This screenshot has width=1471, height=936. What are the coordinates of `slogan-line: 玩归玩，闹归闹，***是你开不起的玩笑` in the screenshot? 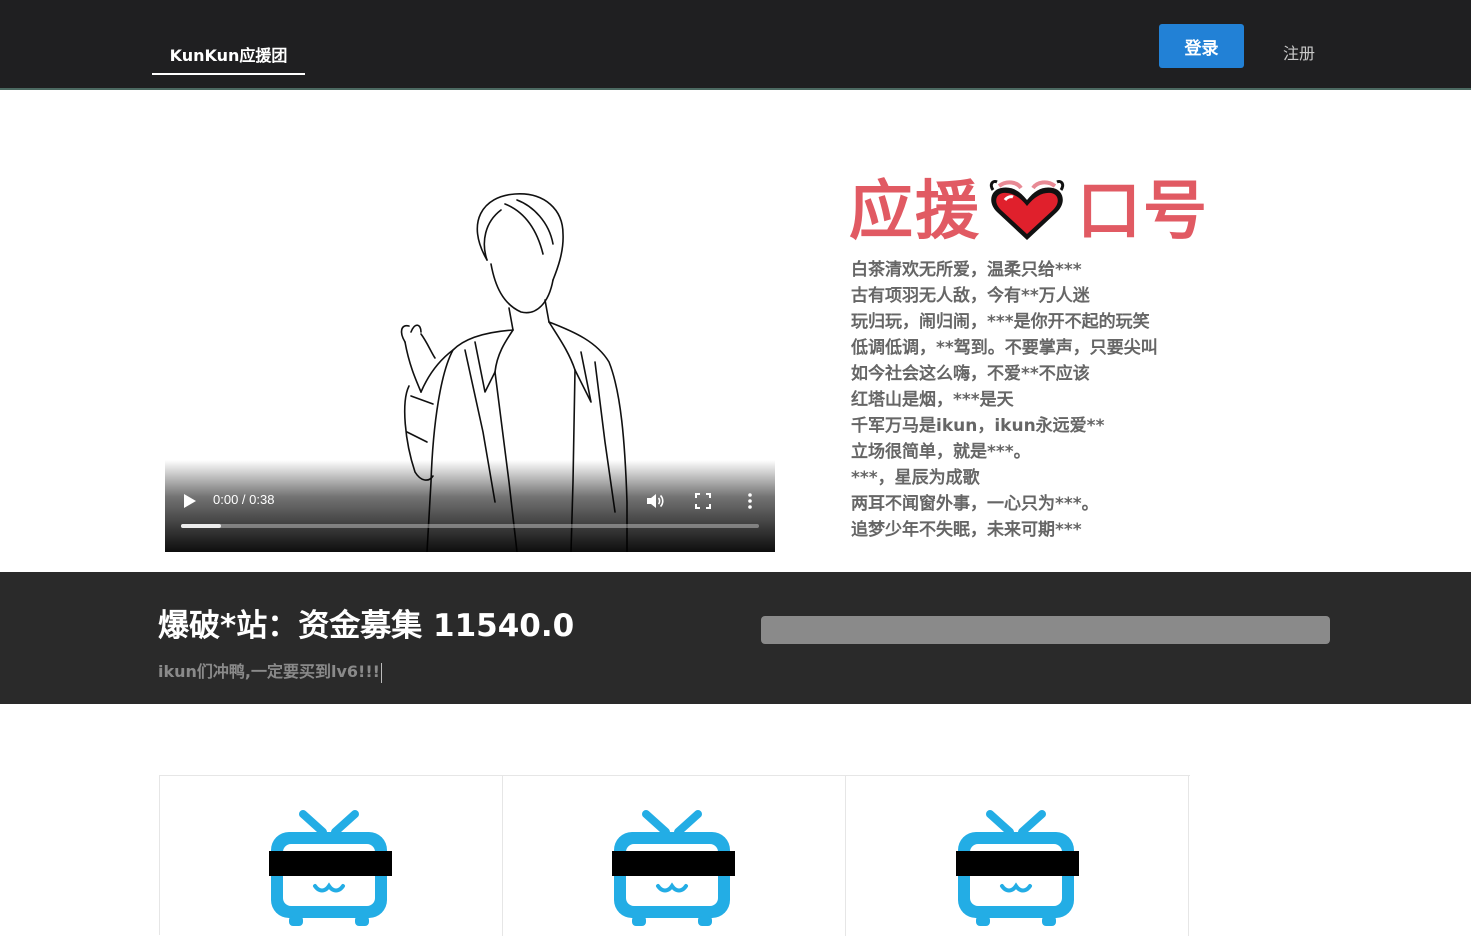 It's located at (1000, 322).